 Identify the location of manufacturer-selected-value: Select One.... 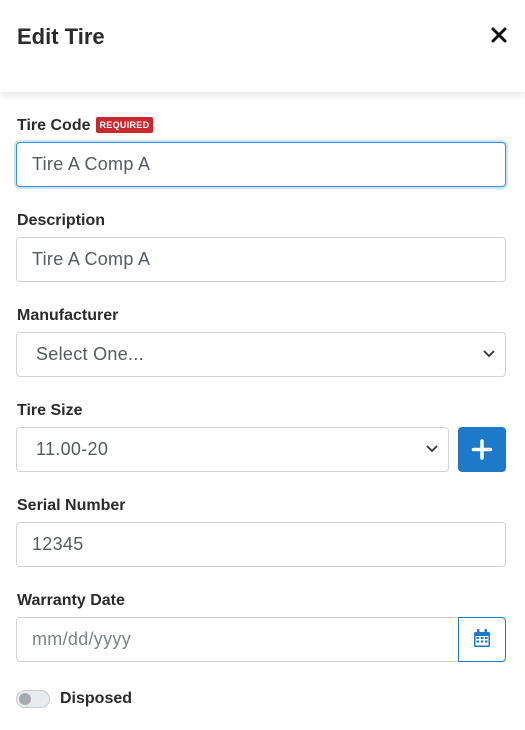
(90, 354).